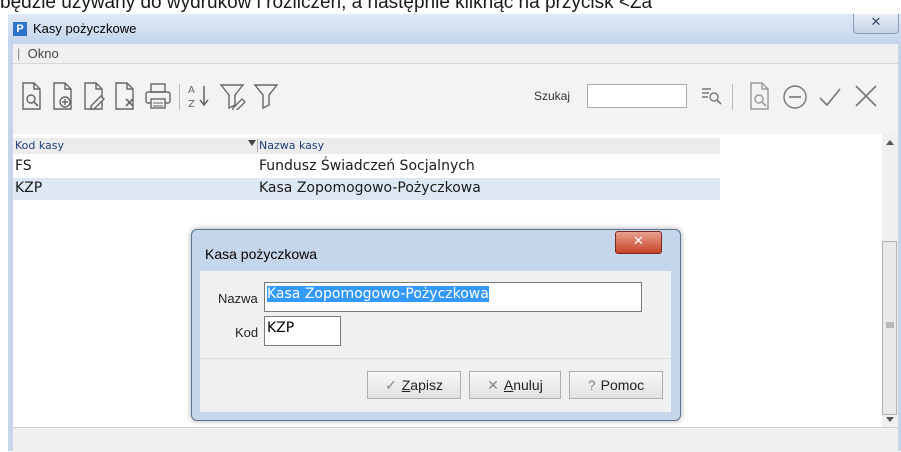 Image resolution: width=901 pixels, height=452 pixels. I want to click on check-icon, so click(830, 97).